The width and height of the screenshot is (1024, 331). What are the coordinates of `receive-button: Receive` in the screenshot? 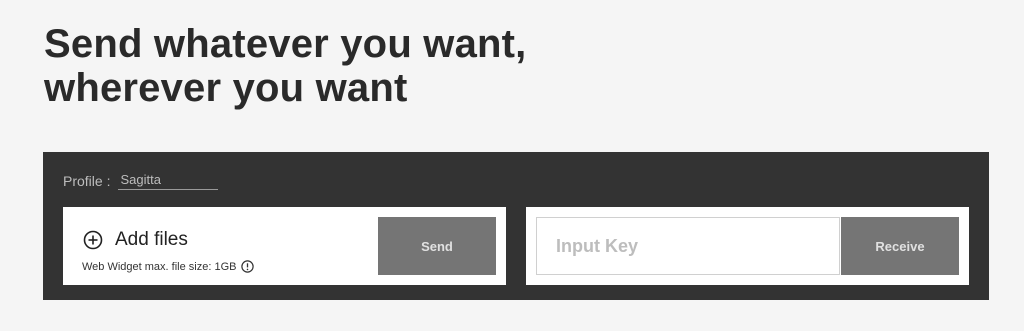 It's located at (900, 246).